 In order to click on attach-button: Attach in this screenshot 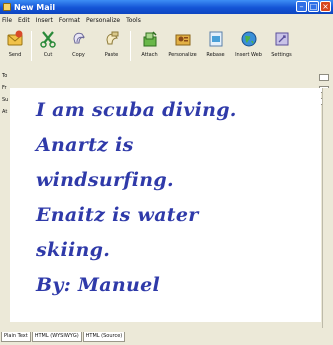, I will do `click(149, 47)`.